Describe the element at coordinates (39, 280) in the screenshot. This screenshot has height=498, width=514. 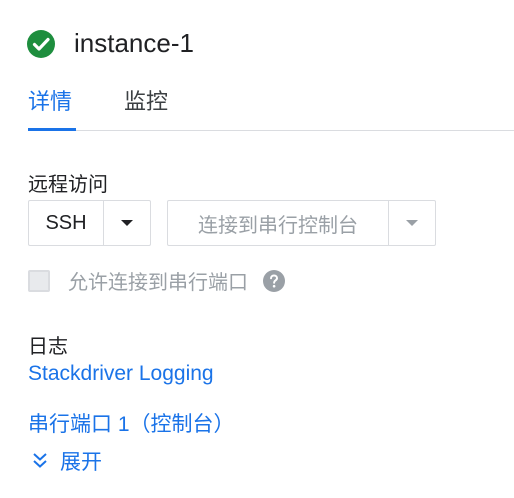
I see `allow-serial-checkbox` at that location.